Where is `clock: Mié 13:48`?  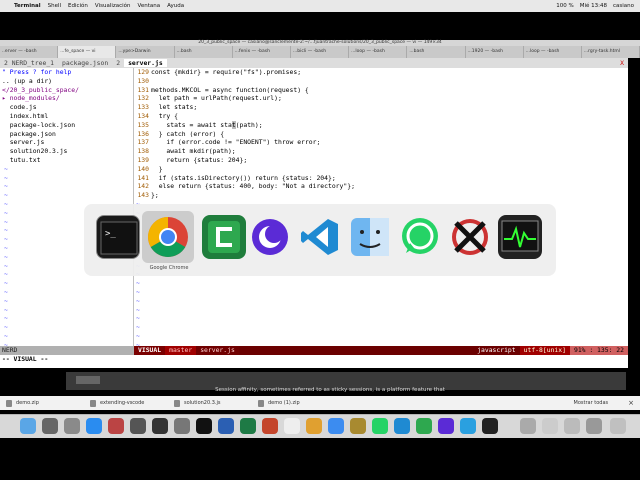 clock: Mié 13:48 is located at coordinates (593, 6).